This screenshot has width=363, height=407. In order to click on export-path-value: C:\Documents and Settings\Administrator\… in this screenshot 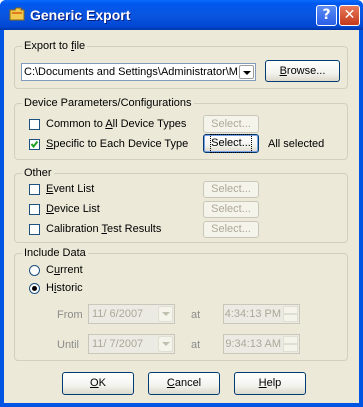, I will do `click(131, 72)`.